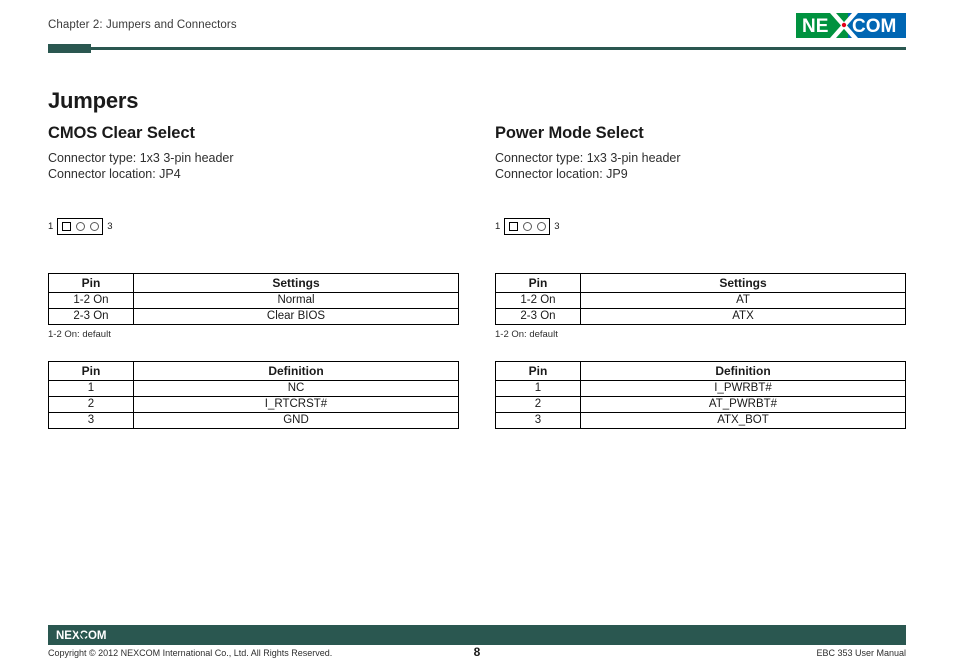 This screenshot has height=672, width=954. I want to click on nexcom-logo: NE COM, so click(851, 25).